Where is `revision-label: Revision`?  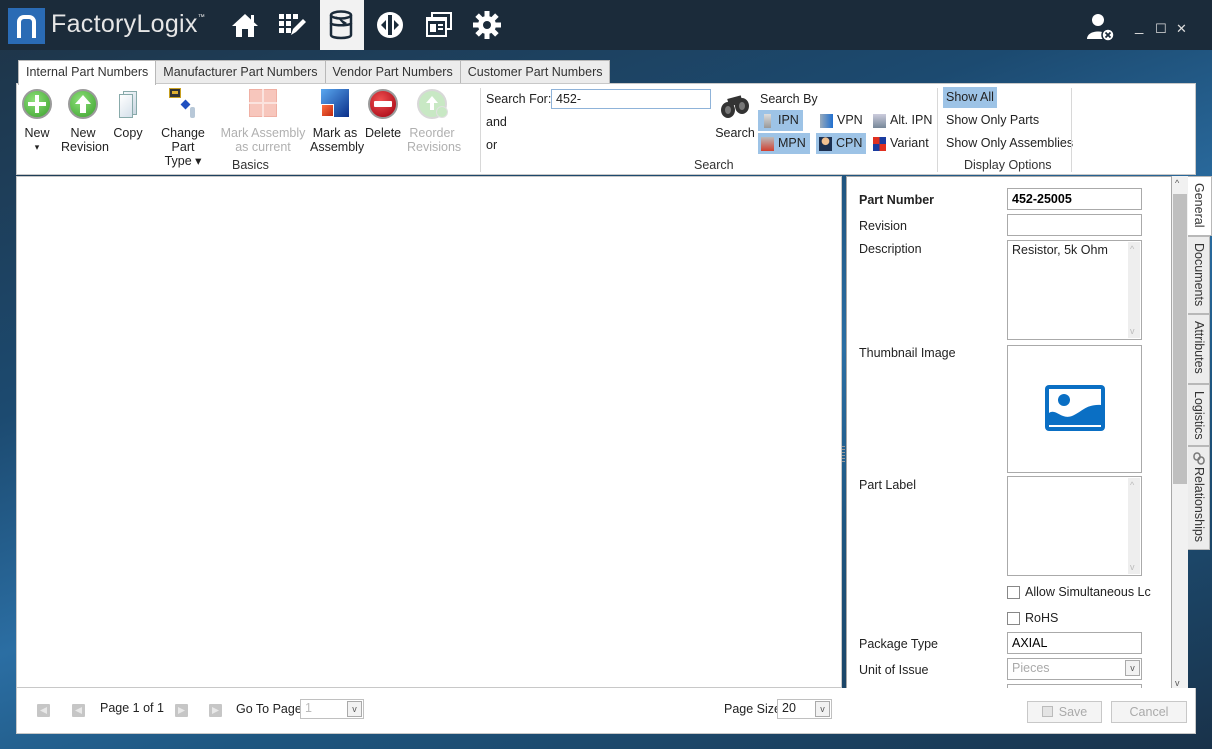
revision-label: Revision is located at coordinates (883, 226).